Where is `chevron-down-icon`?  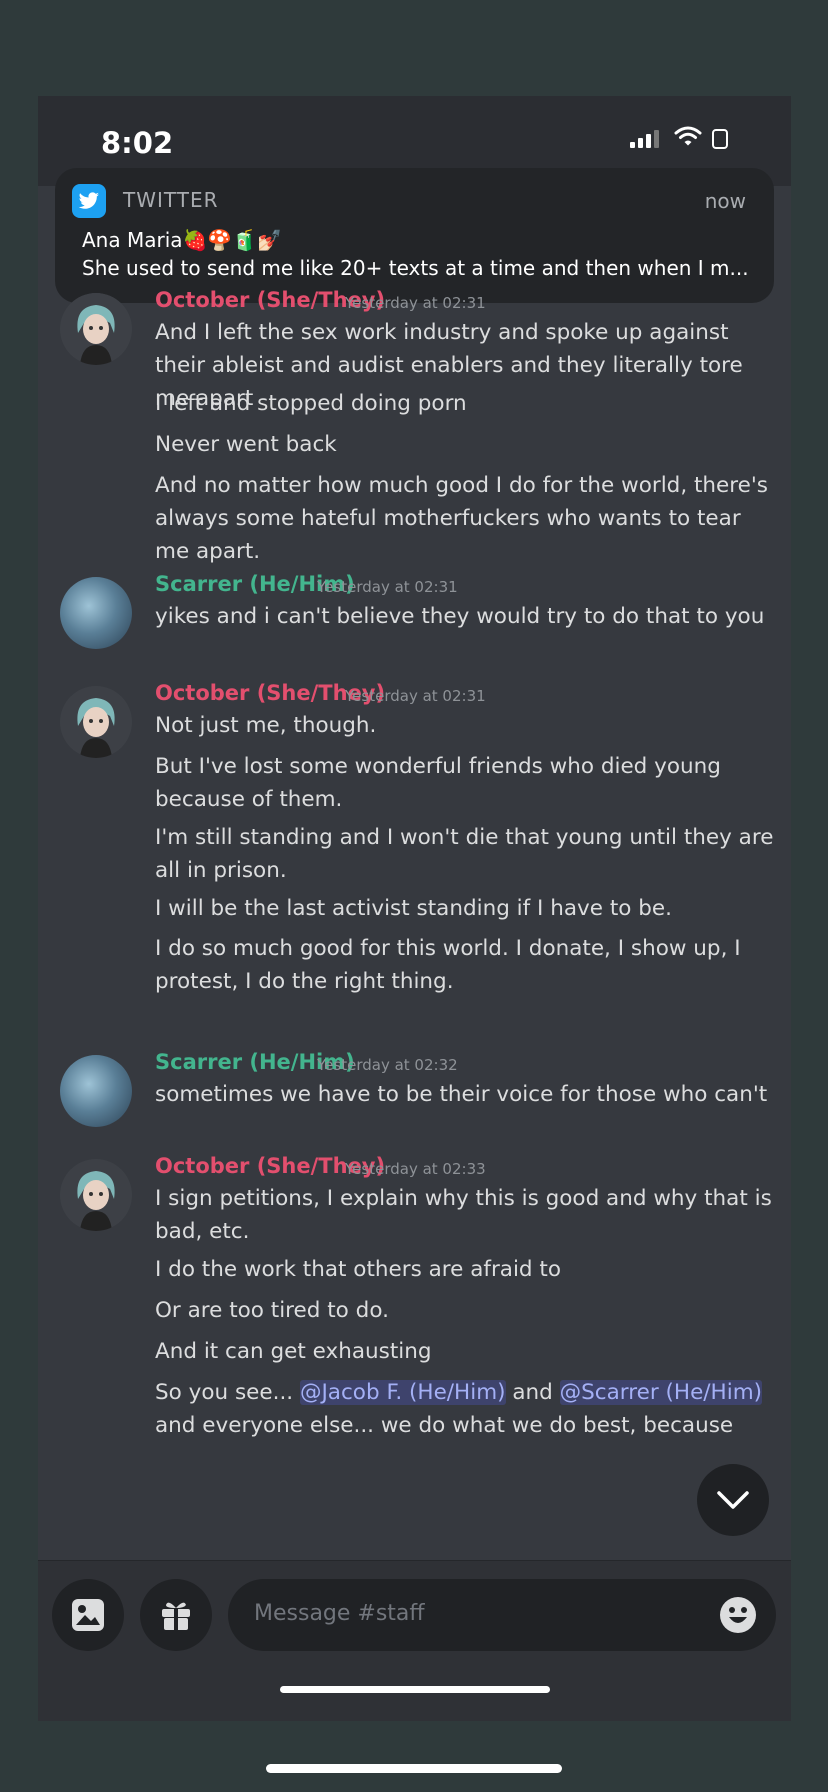
chevron-down-icon is located at coordinates (733, 1500).